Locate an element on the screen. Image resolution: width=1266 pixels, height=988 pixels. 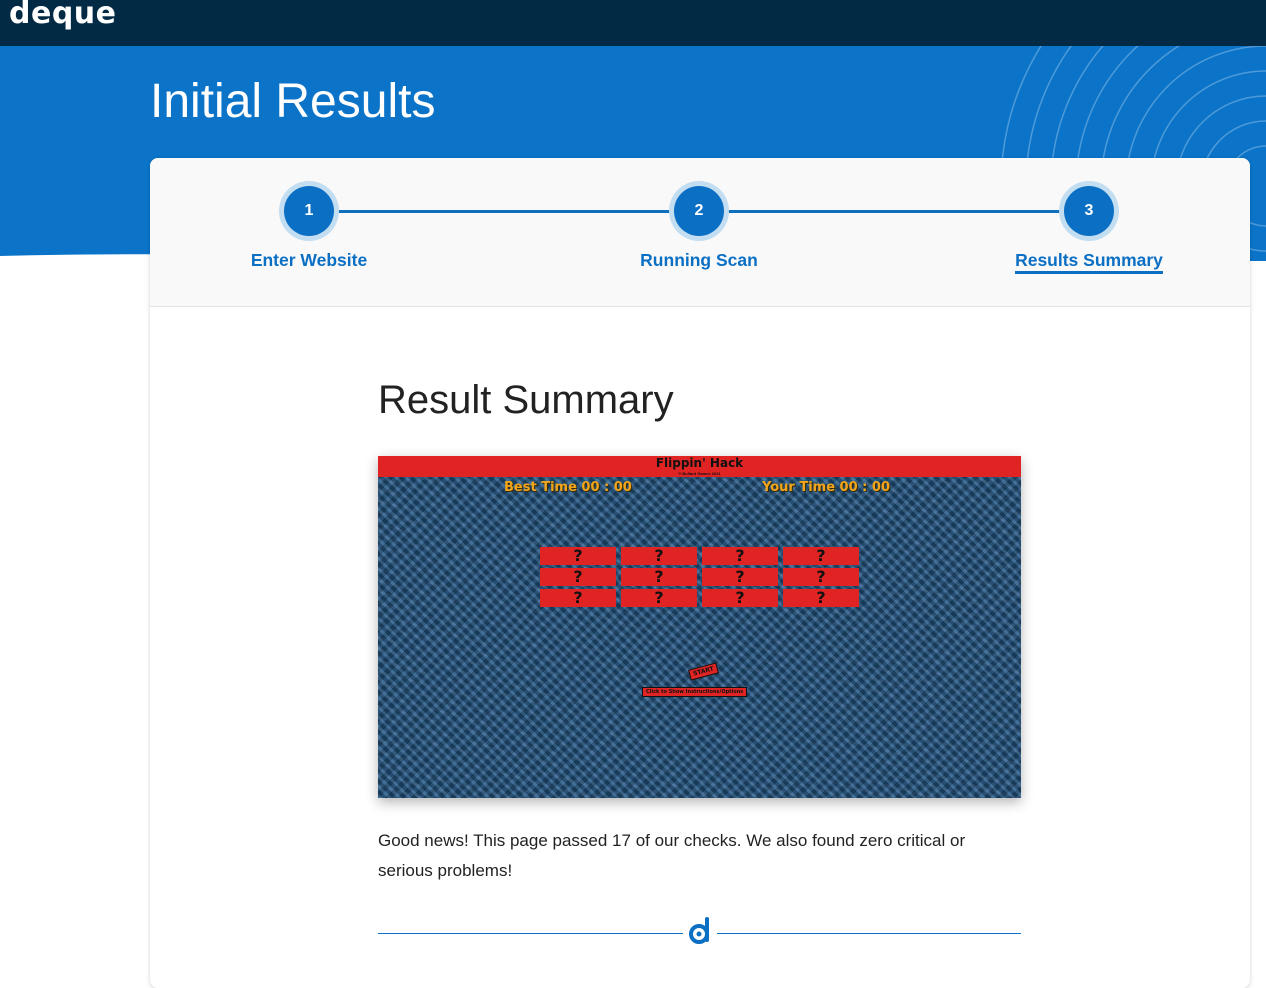
step-3-circle: 3 is located at coordinates (1089, 211).